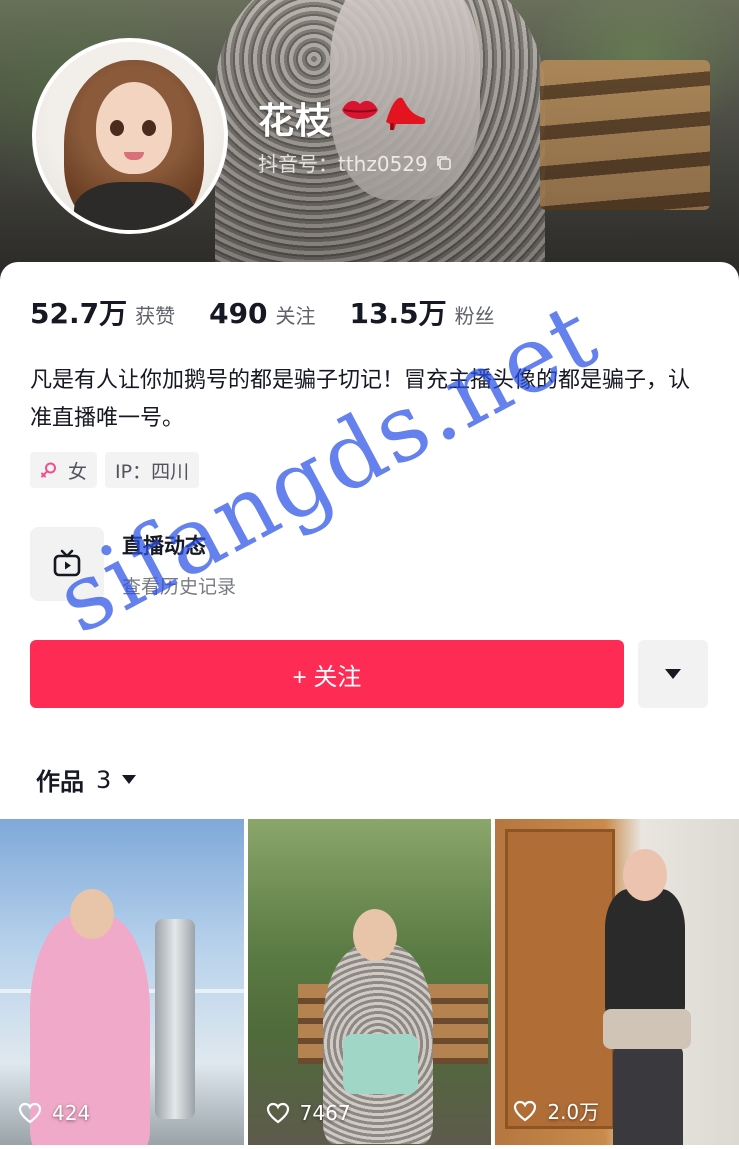  I want to click on female-icon, so click(48, 470).